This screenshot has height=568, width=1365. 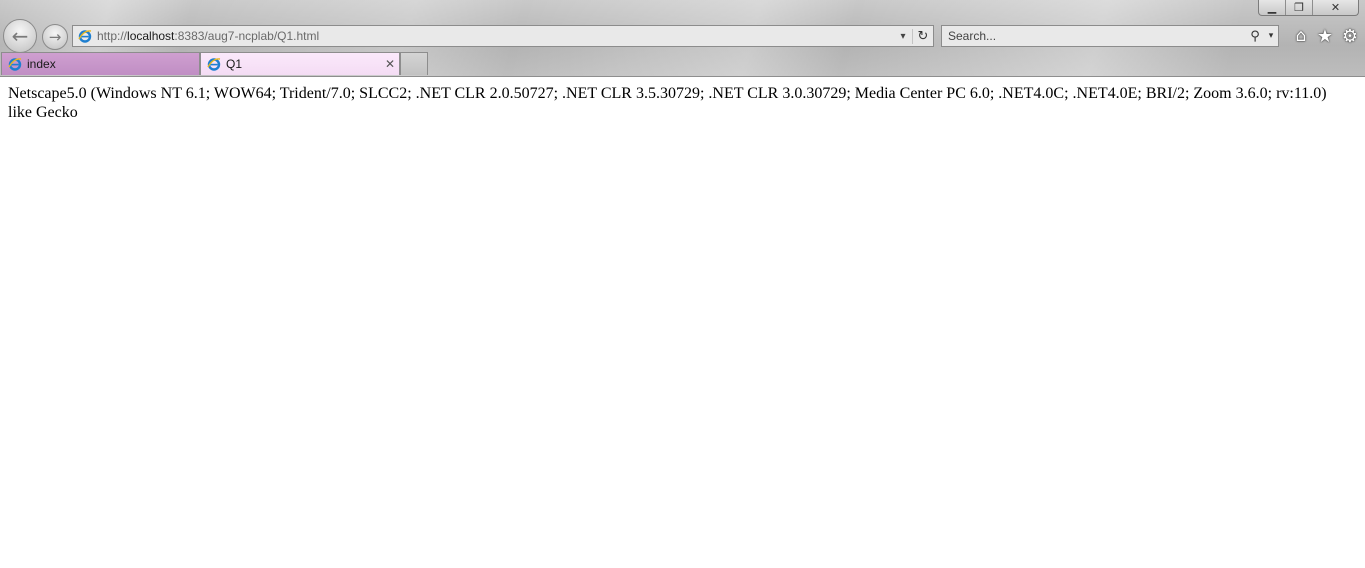 I want to click on url-path: :8383/aug7-ncplab/Q1.html, so click(x=247, y=36).